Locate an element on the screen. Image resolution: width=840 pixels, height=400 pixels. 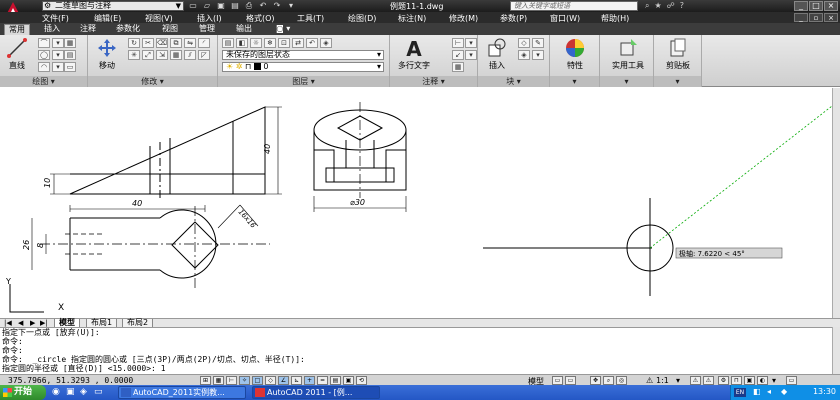
desktop-icon: ▭ is located at coordinates (98, 392).